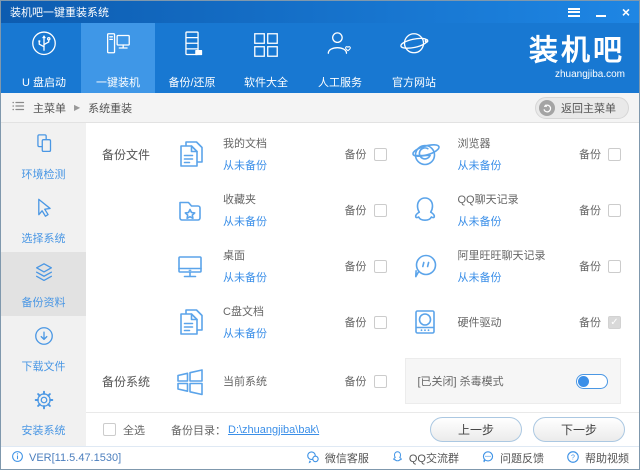  What do you see at coordinates (266, 46) in the screenshot?
I see `software-grid-icon` at bounding box center [266, 46].